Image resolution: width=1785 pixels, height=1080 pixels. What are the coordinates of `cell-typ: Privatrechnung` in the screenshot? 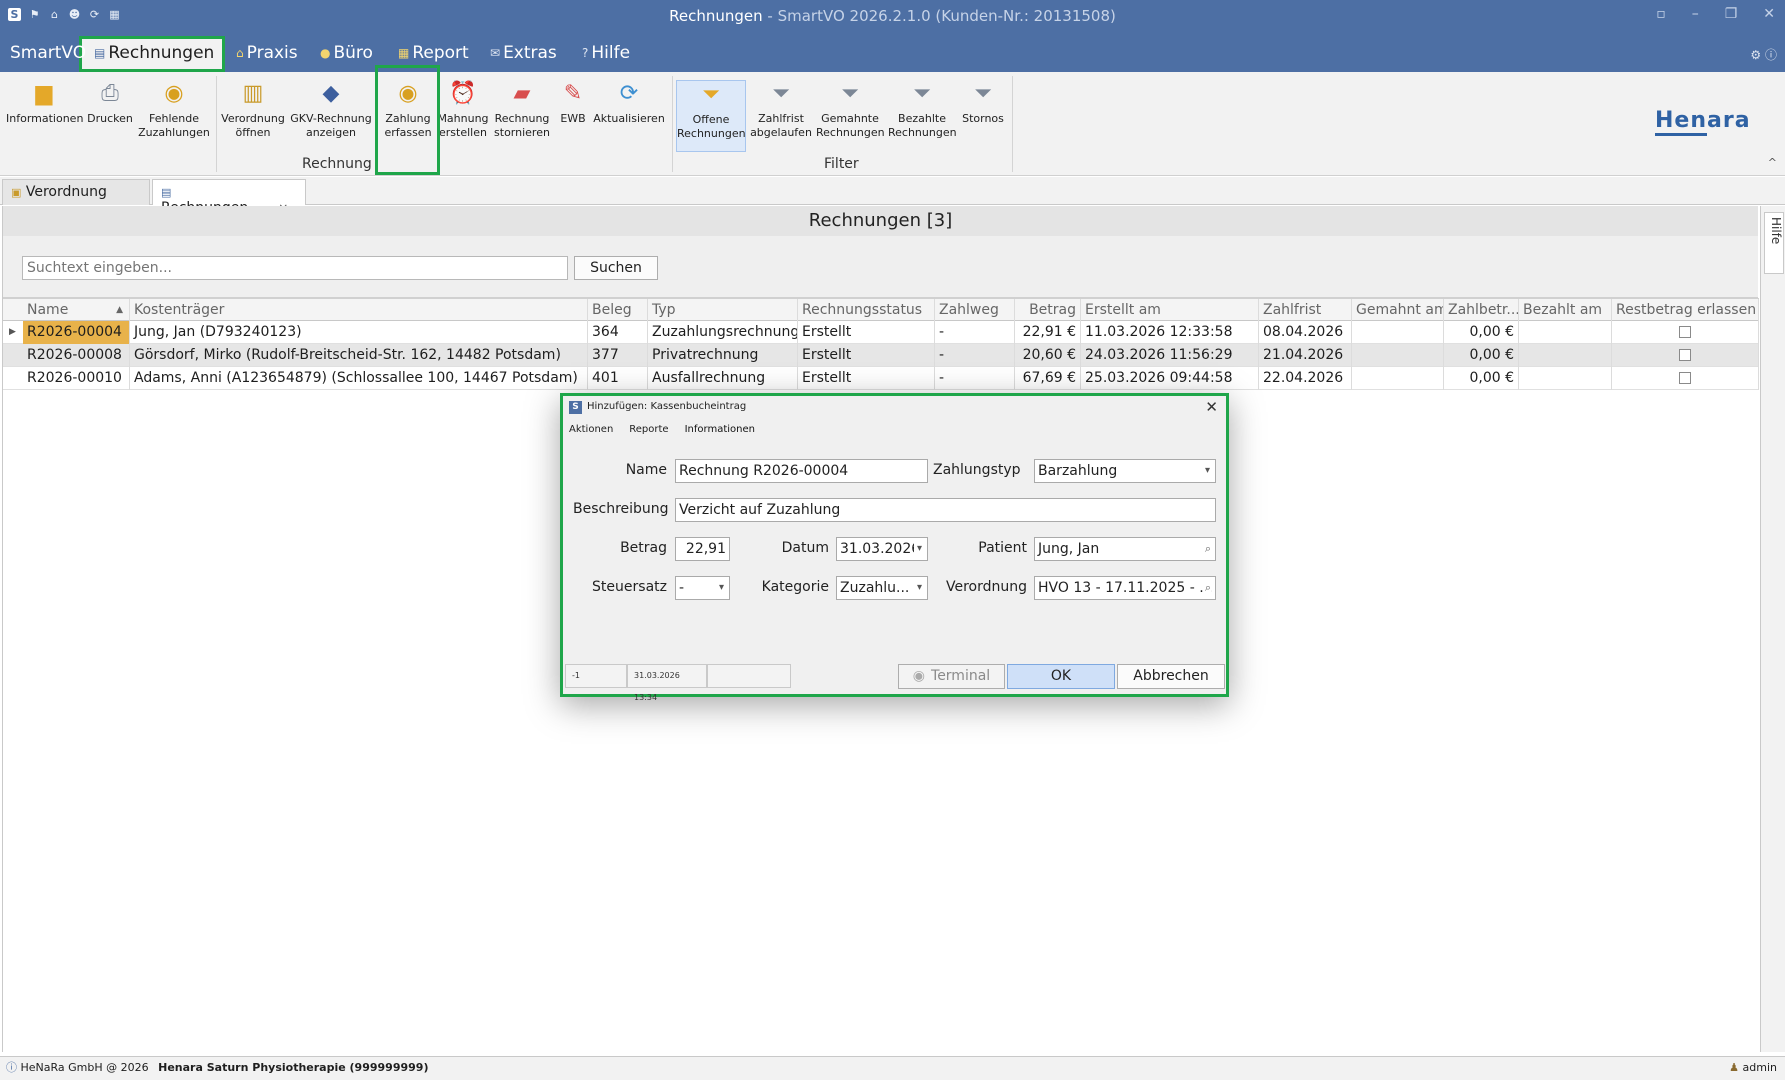 It's located at (723, 355).